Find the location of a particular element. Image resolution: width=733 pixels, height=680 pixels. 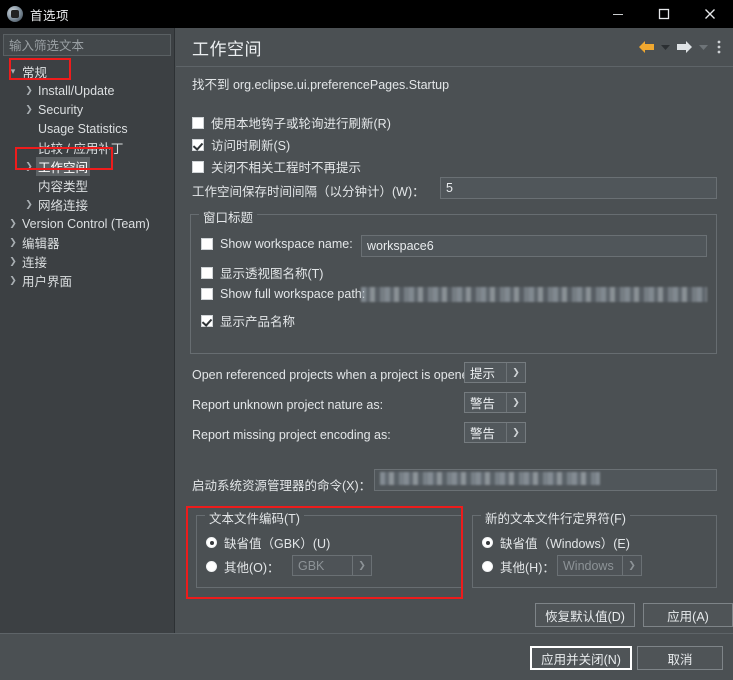

window-titlebar: 首选项 is located at coordinates (366, 14).